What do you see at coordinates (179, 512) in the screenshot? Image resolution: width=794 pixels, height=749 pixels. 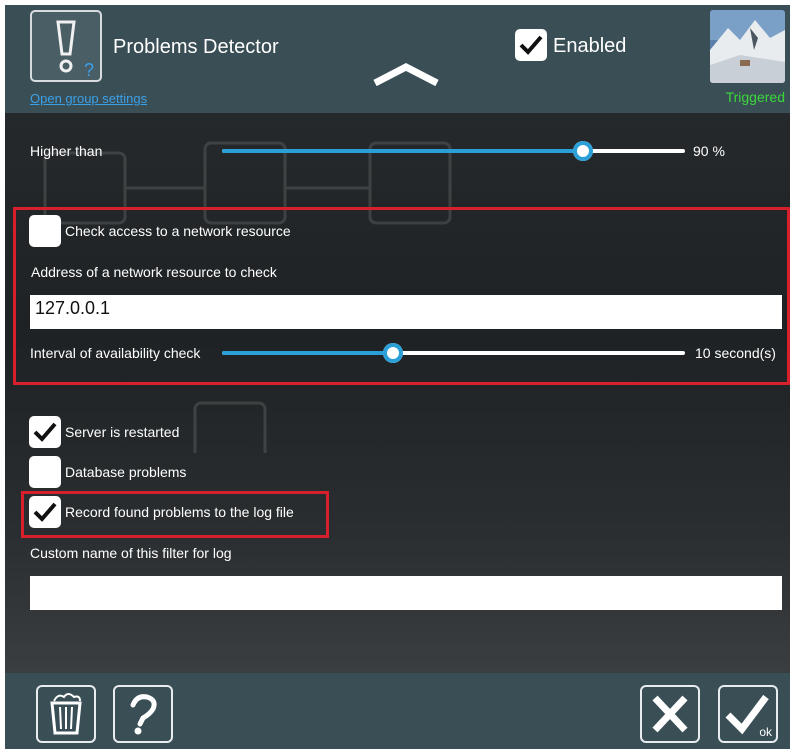 I see `record-log-label: Record found problems to the log file` at bounding box center [179, 512].